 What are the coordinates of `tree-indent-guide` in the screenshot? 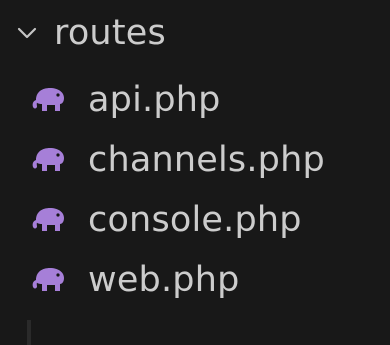 It's located at (29, 332).